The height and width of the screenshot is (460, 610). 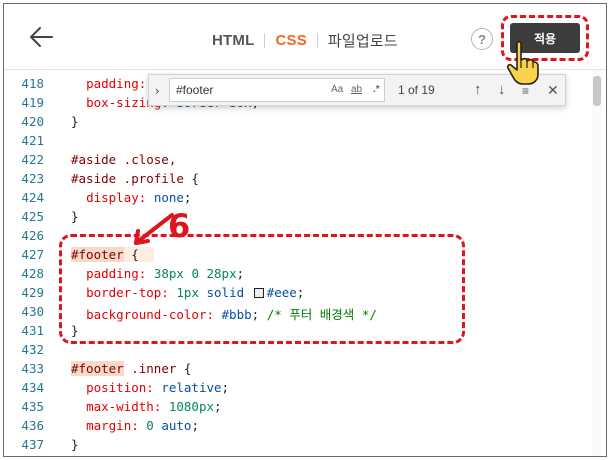 I want to click on css-property: position:, so click(x=120, y=387).